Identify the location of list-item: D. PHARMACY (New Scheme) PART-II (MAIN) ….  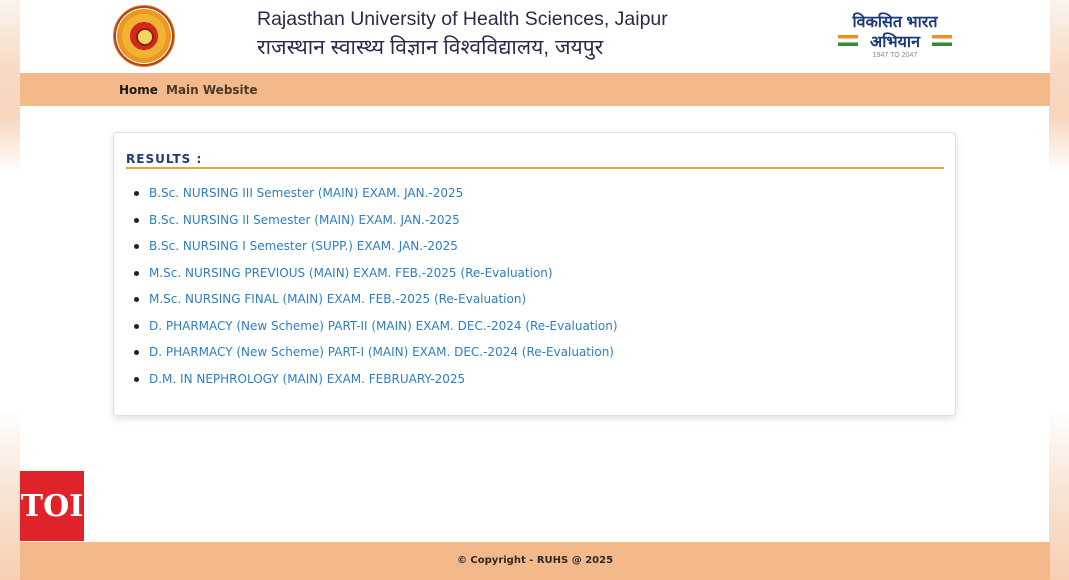
(376, 329).